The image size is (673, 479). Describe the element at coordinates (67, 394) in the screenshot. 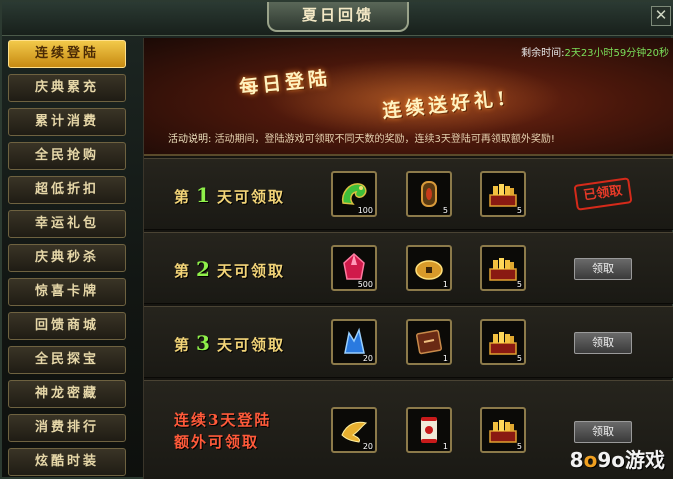

I see `sidebar-item-shenlong-micang: 神龙密藏` at that location.